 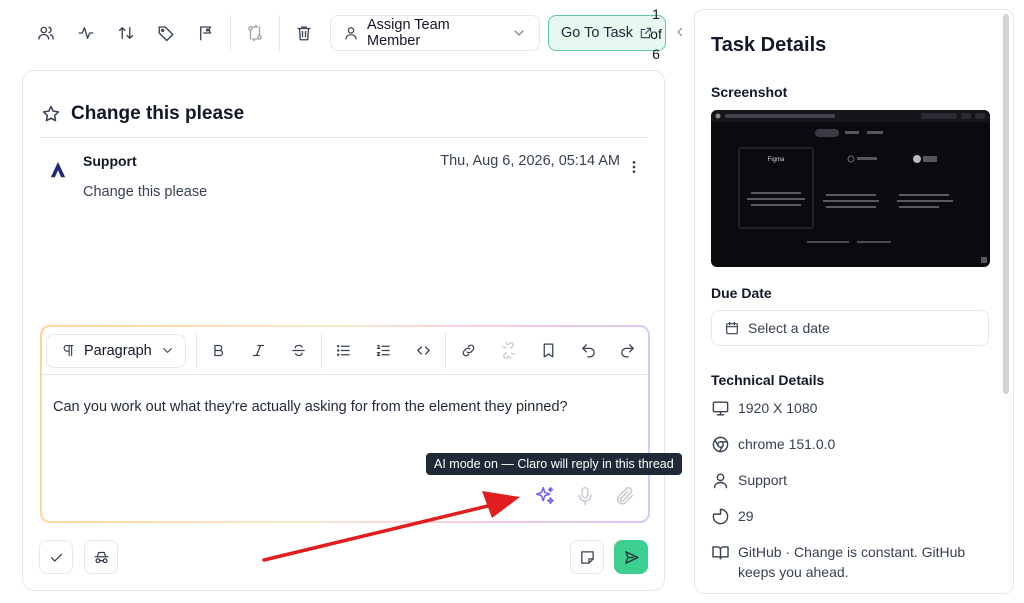 What do you see at coordinates (625, 496) in the screenshot?
I see `paperclip-icon` at bounding box center [625, 496].